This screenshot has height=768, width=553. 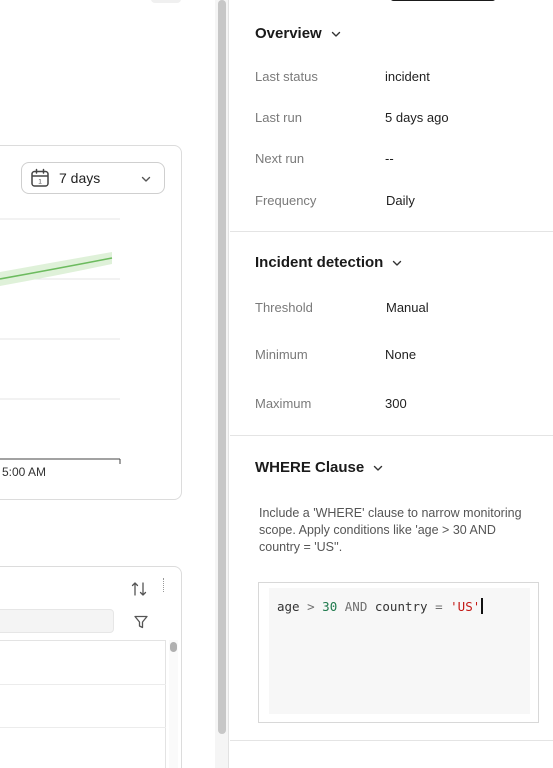 I want to click on x-axis-tick-label: 5:00 AM, so click(x=24, y=472).